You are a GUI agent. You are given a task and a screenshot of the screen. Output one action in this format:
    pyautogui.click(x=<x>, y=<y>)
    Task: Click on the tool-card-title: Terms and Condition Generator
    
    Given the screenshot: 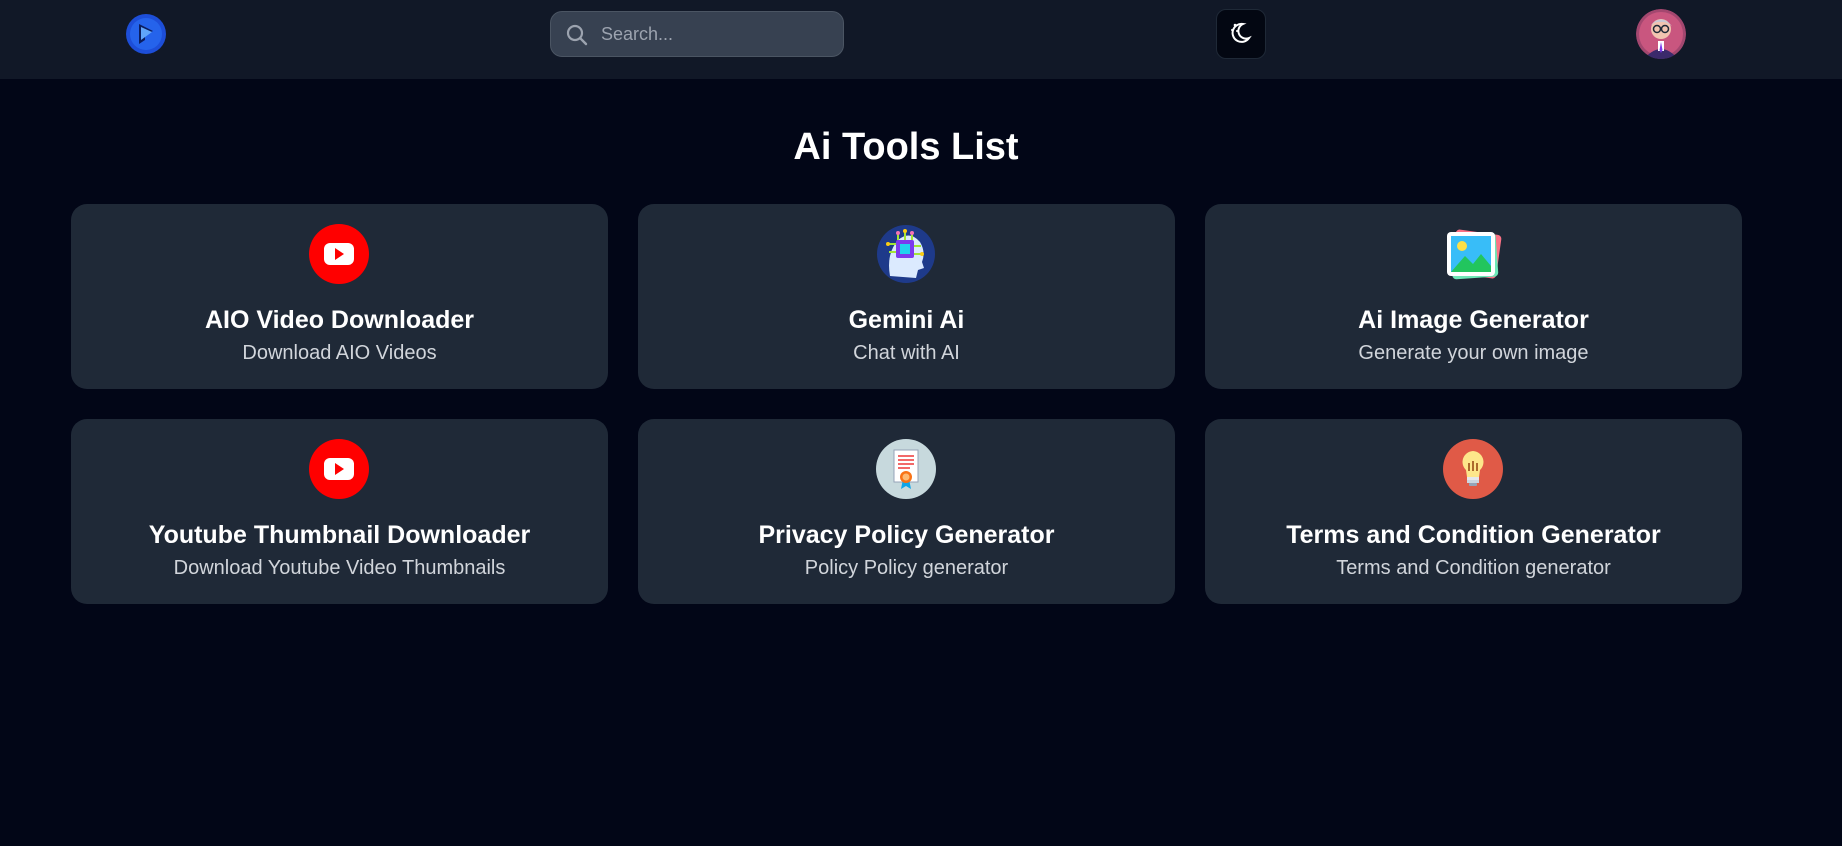 What is the action you would take?
    pyautogui.click(x=1473, y=535)
    